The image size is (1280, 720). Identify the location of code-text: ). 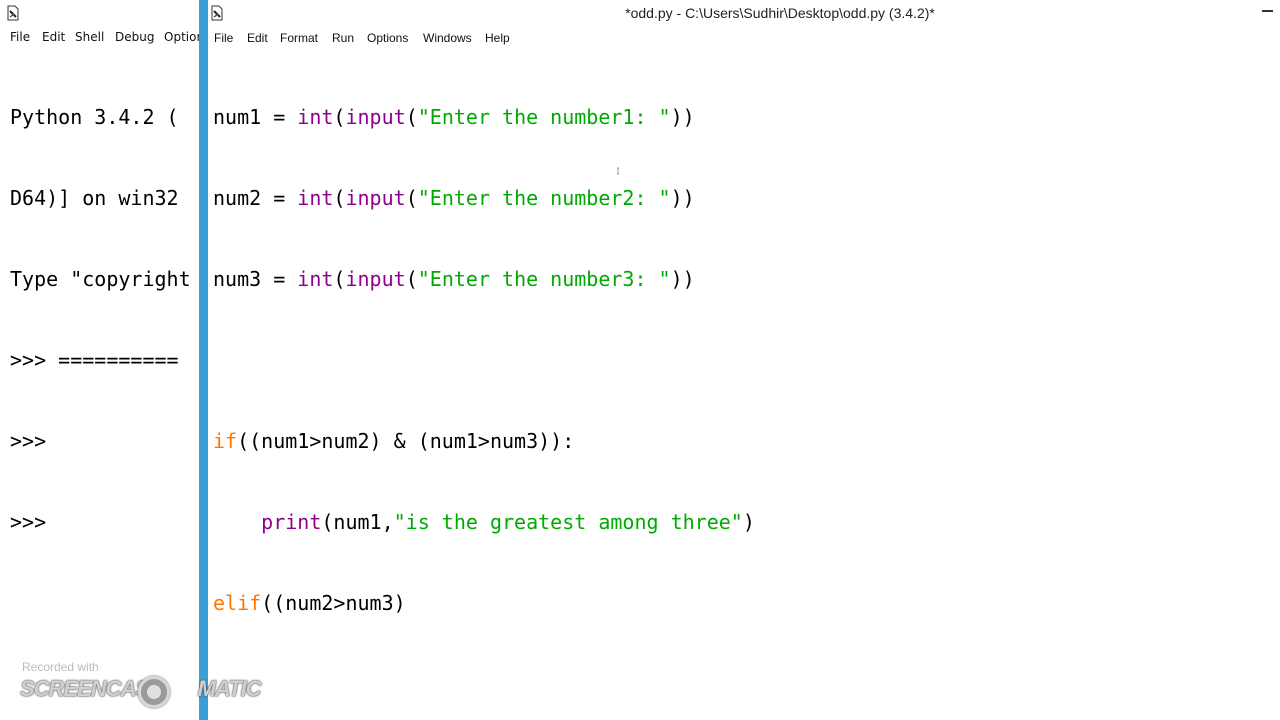
(748, 522).